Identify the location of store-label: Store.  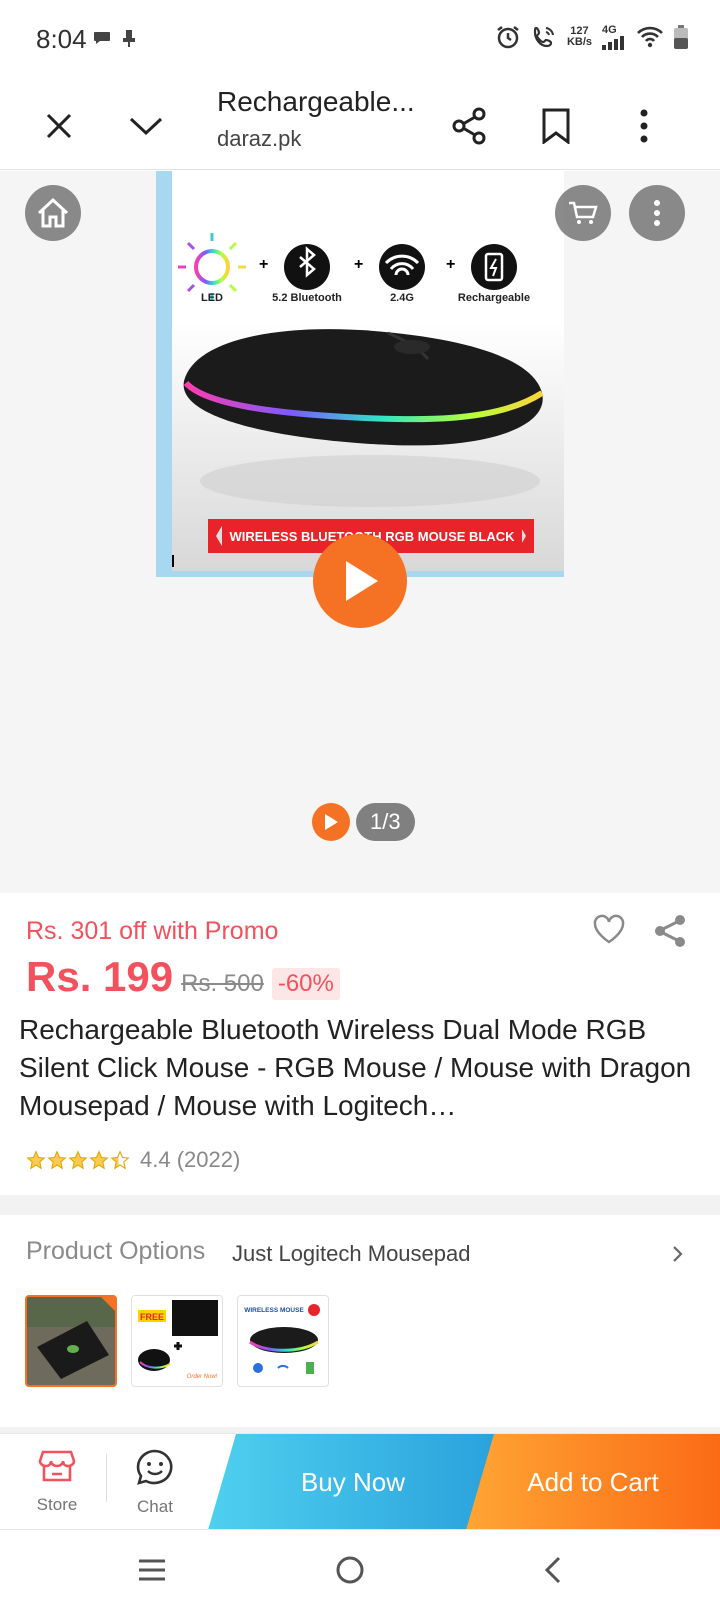
(57, 1504).